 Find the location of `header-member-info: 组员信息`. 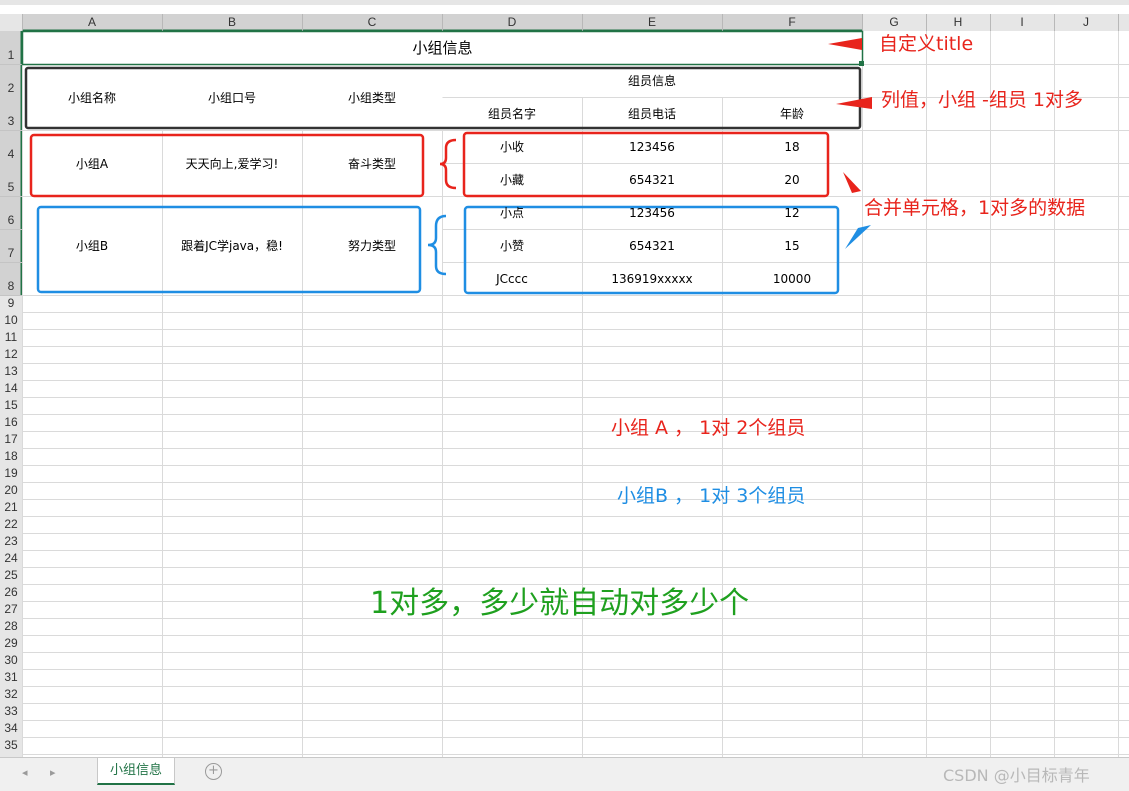

header-member-info: 组员信息 is located at coordinates (652, 80).